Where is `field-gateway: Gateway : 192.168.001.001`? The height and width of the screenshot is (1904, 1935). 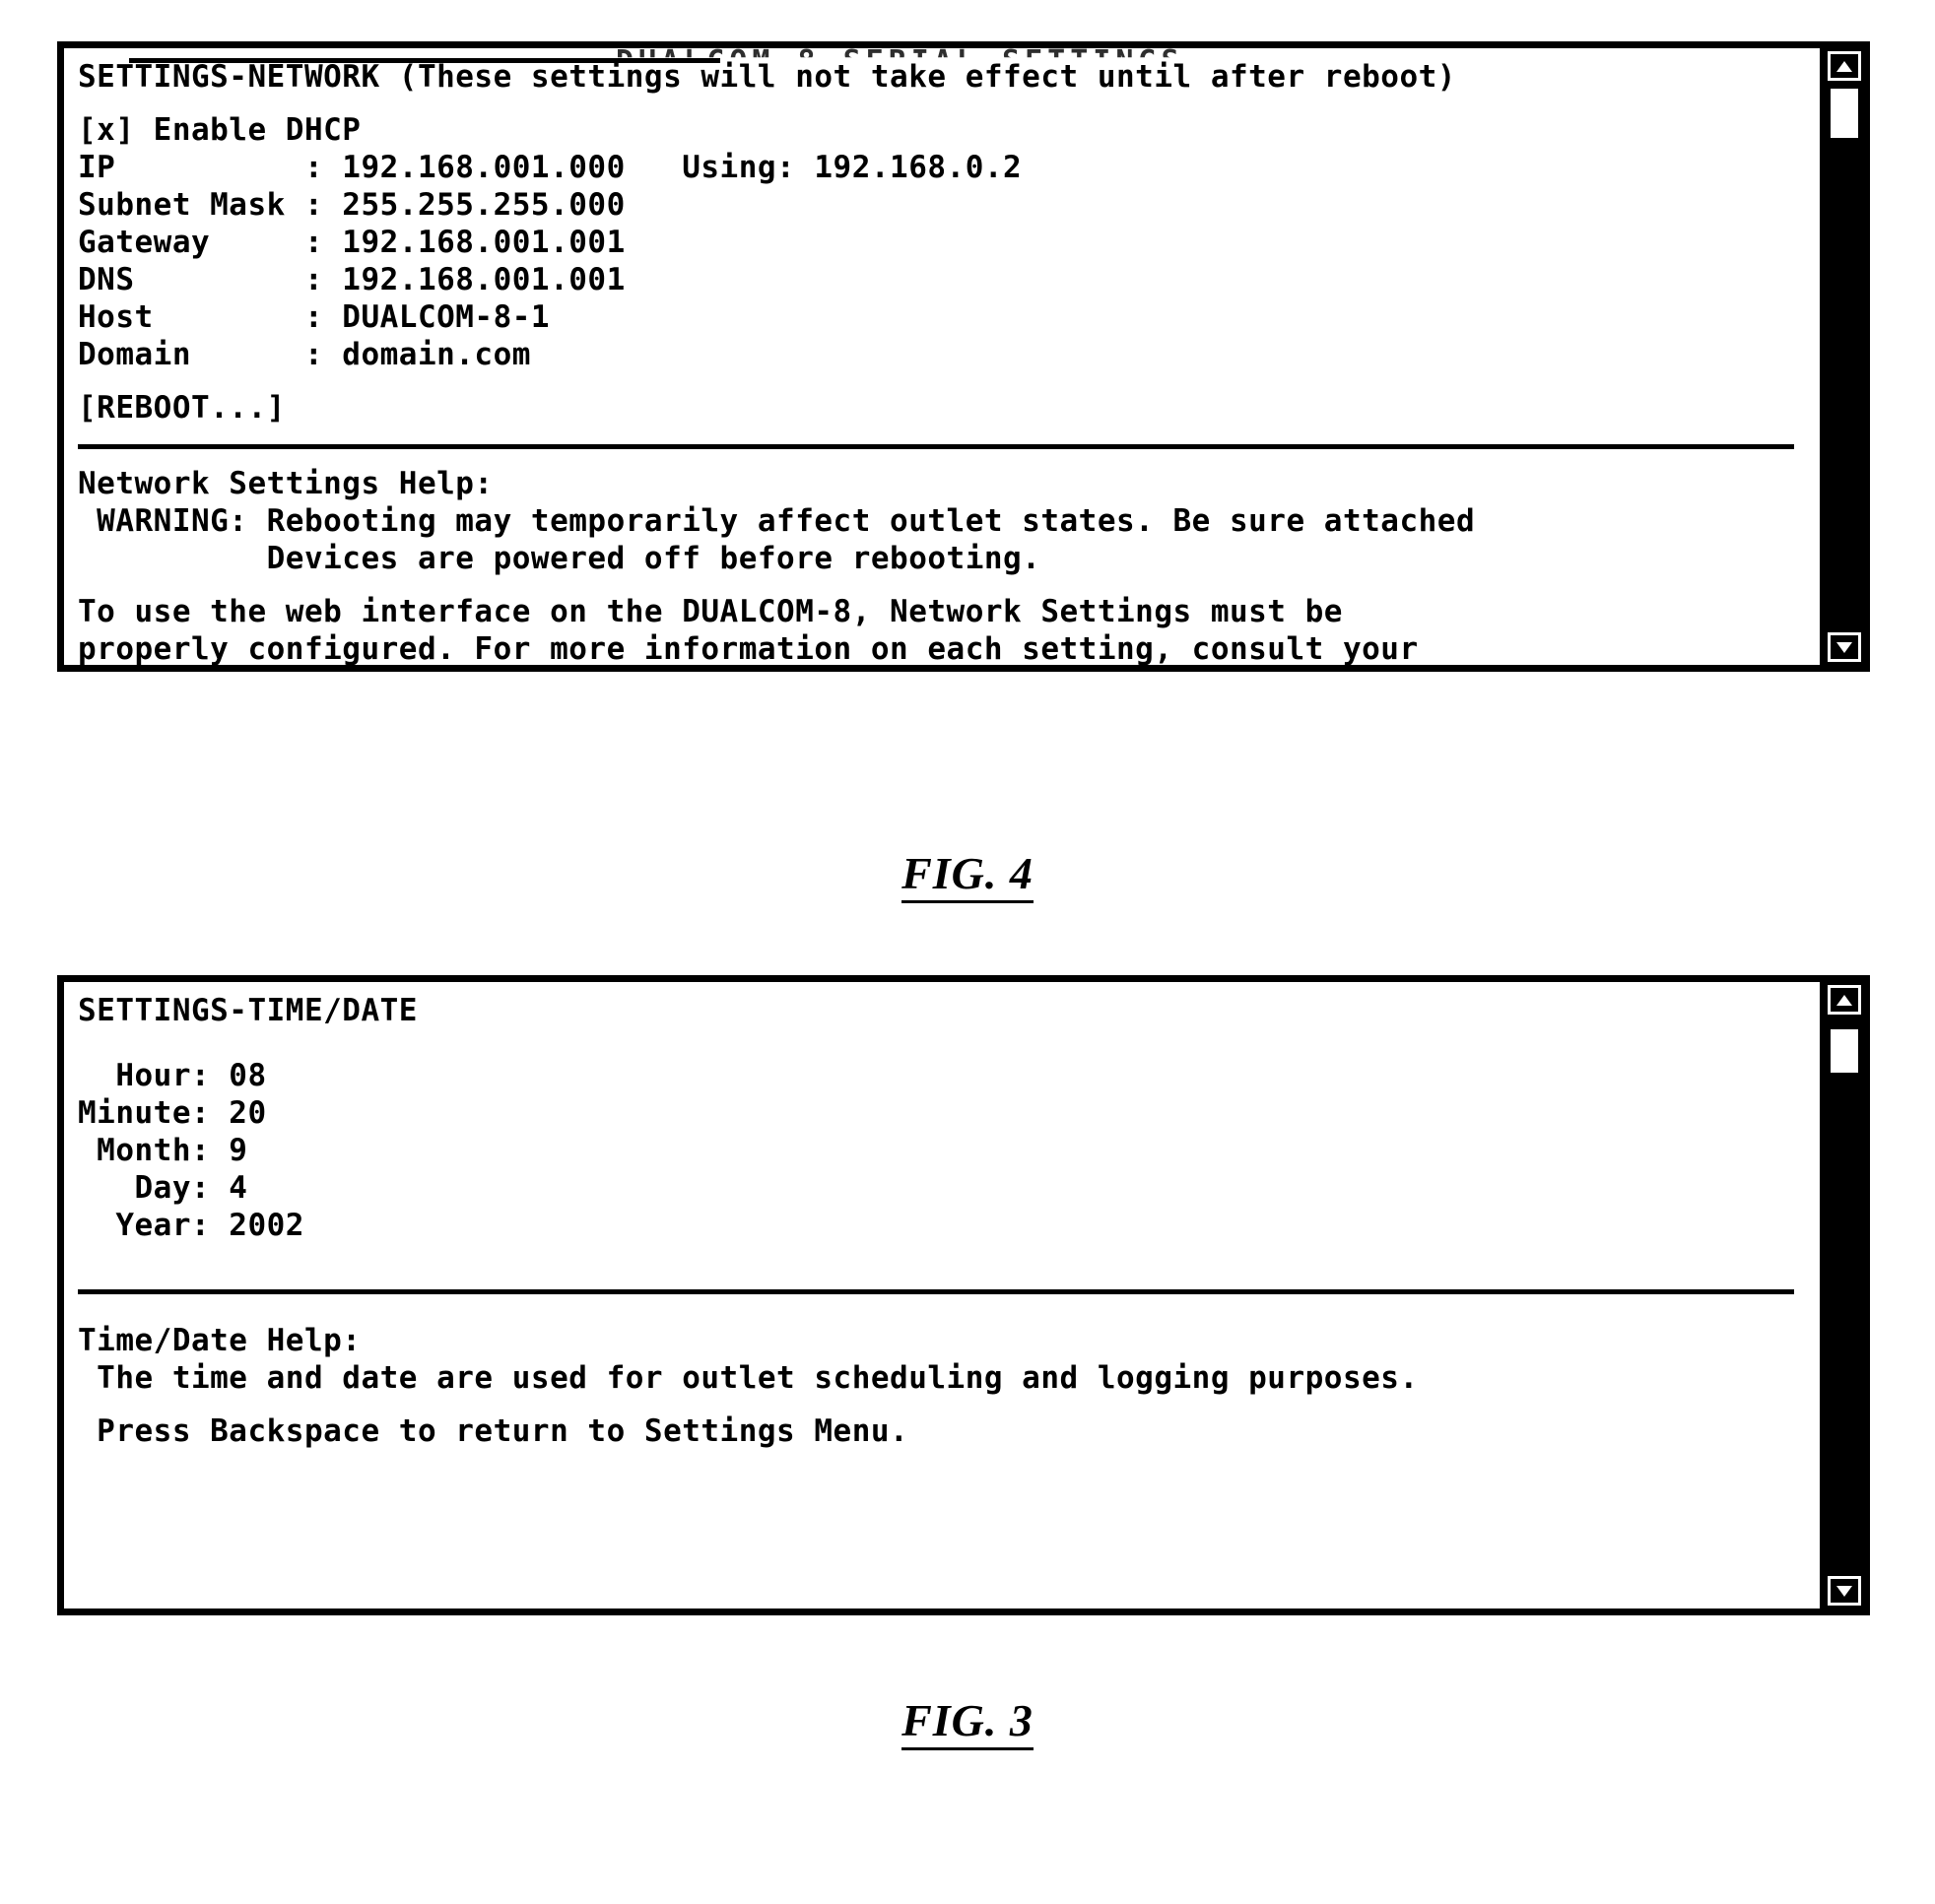 field-gateway: Gateway : 192.168.001.001 is located at coordinates (949, 242).